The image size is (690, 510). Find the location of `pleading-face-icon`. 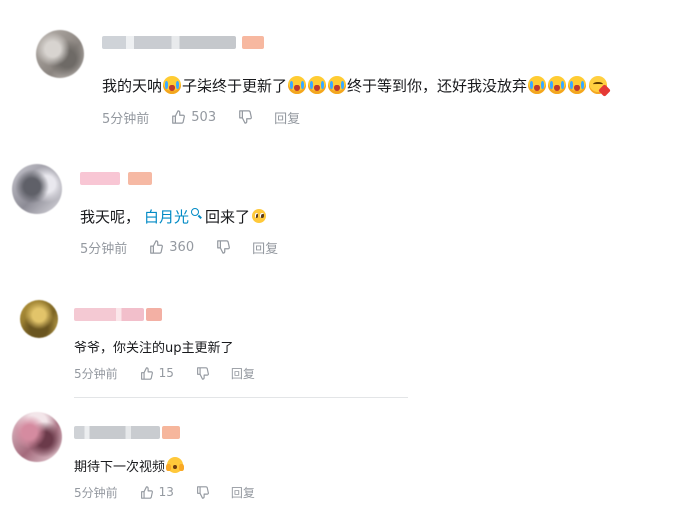

pleading-face-icon is located at coordinates (259, 216).